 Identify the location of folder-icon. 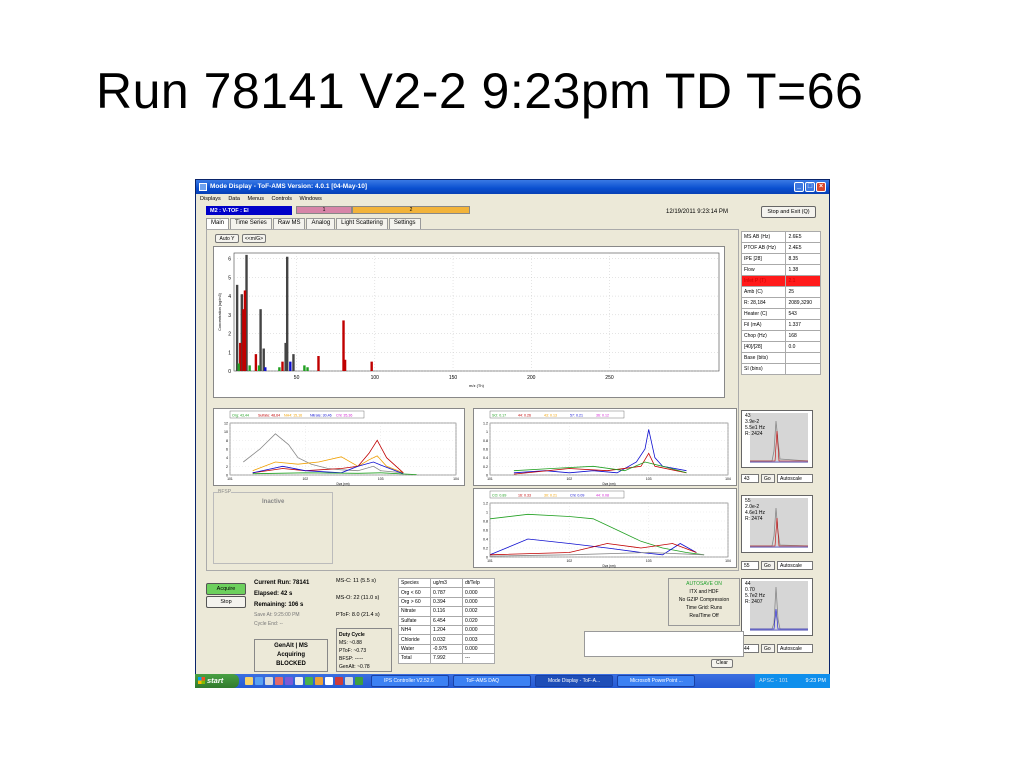
(249, 681).